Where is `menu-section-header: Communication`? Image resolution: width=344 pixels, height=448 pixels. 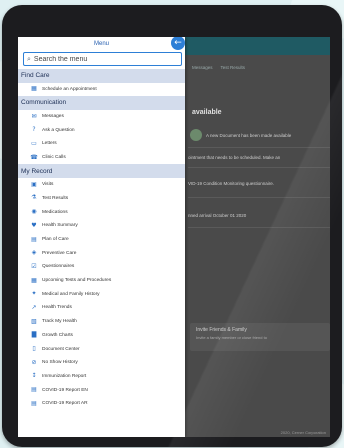 menu-section-header: Communication is located at coordinates (101, 103).